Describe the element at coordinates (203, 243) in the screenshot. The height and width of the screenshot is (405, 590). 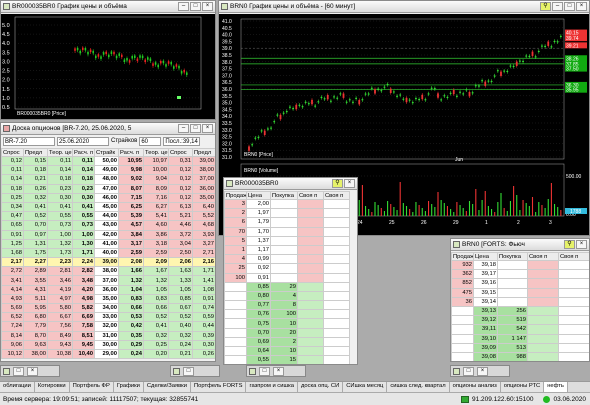
I see `option-cell: 3,27` at that location.